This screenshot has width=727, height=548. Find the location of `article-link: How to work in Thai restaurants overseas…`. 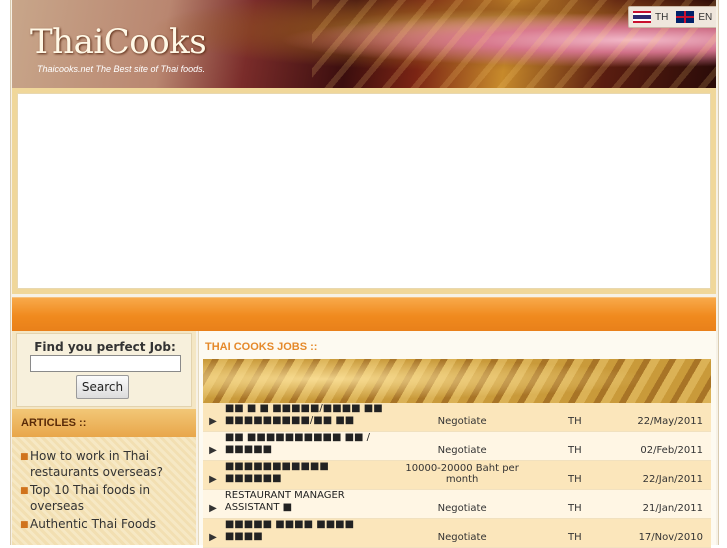

article-link: How to work in Thai restaurants overseas… is located at coordinates (96, 464).